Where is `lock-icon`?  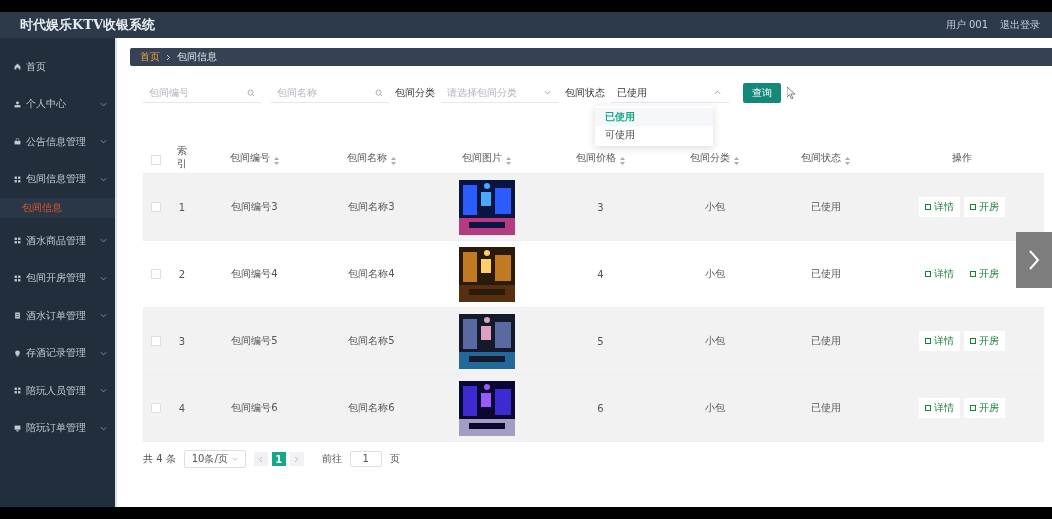
lock-icon is located at coordinates (17, 142).